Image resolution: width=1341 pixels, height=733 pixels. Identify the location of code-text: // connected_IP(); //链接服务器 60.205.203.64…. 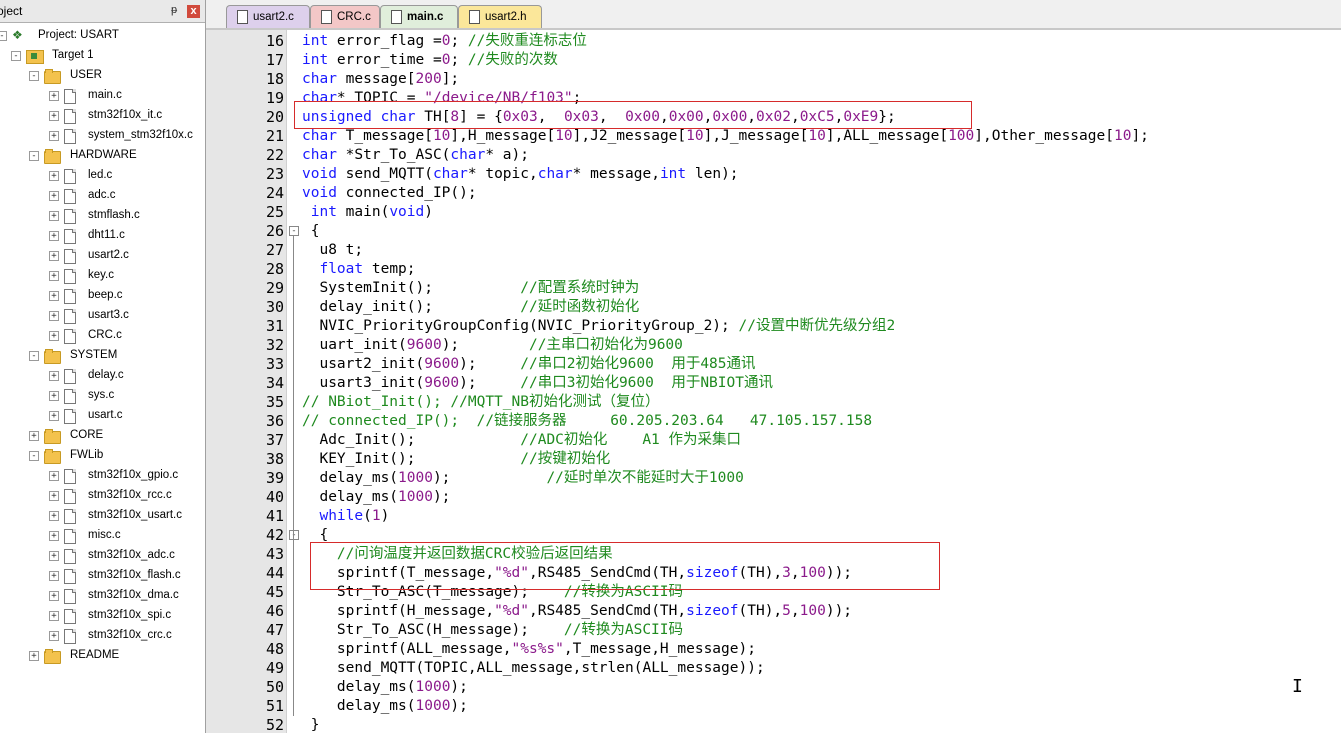
(587, 421).